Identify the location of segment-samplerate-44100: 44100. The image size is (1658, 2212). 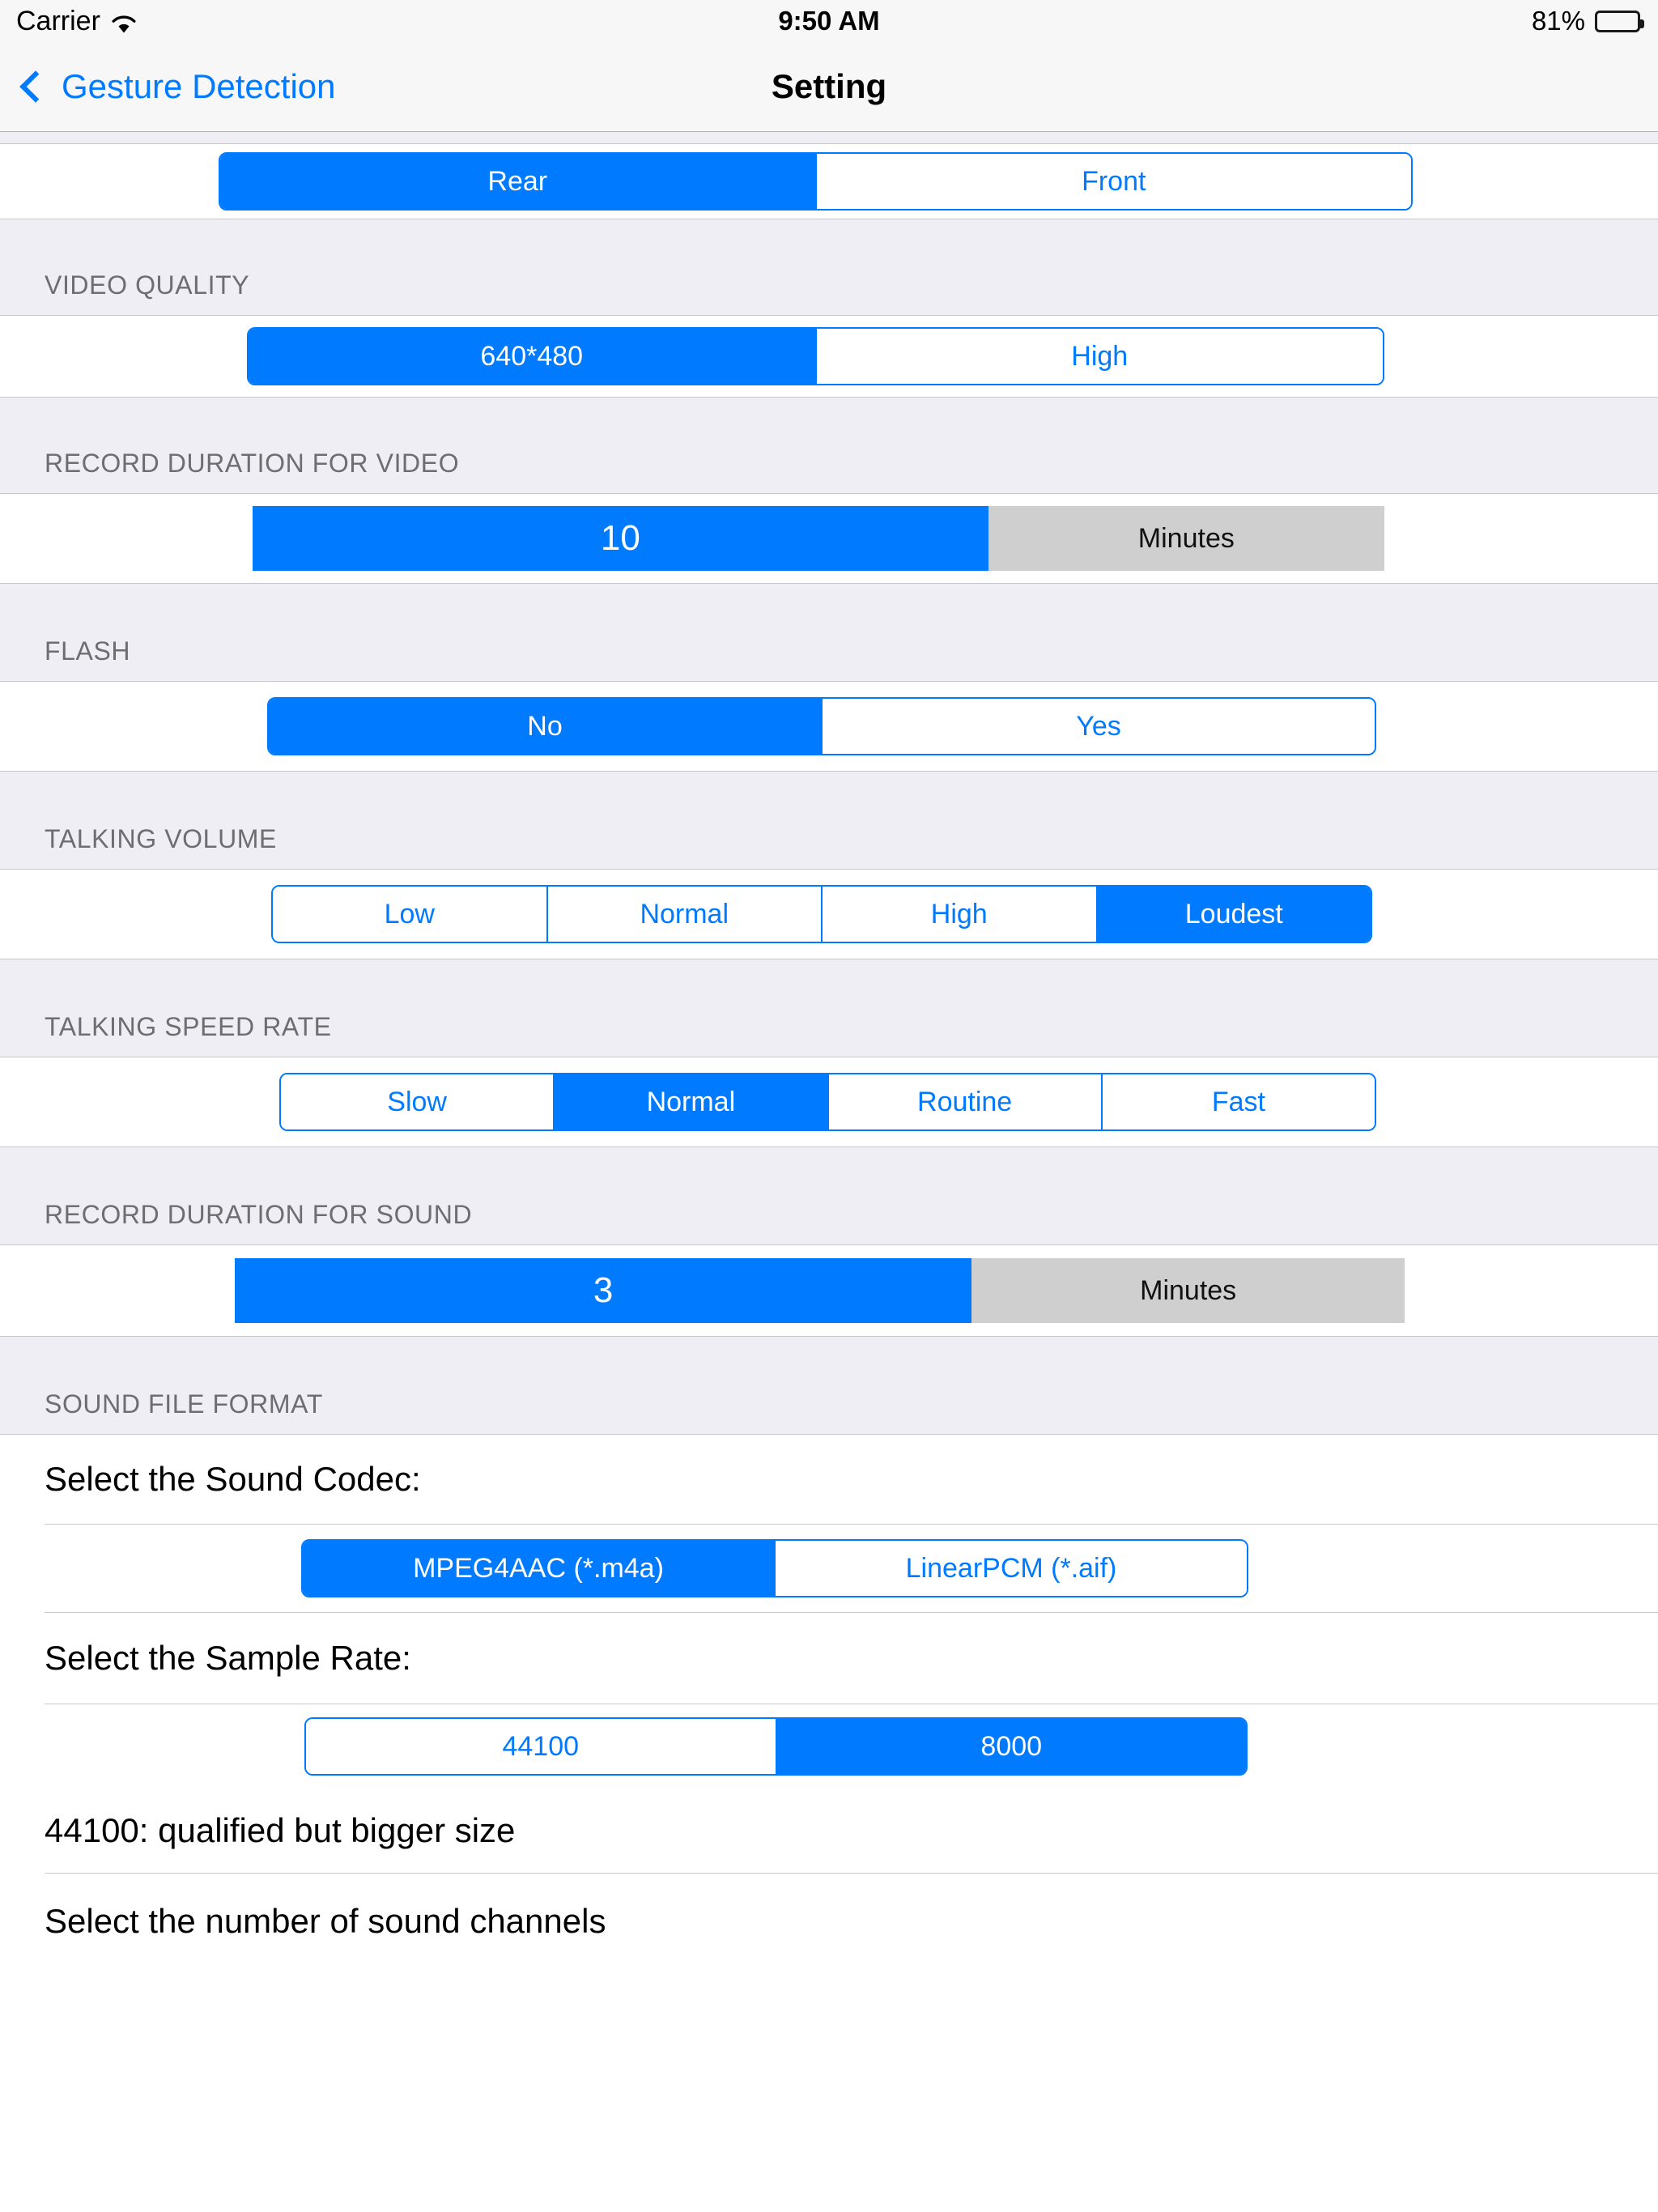
(541, 1746).